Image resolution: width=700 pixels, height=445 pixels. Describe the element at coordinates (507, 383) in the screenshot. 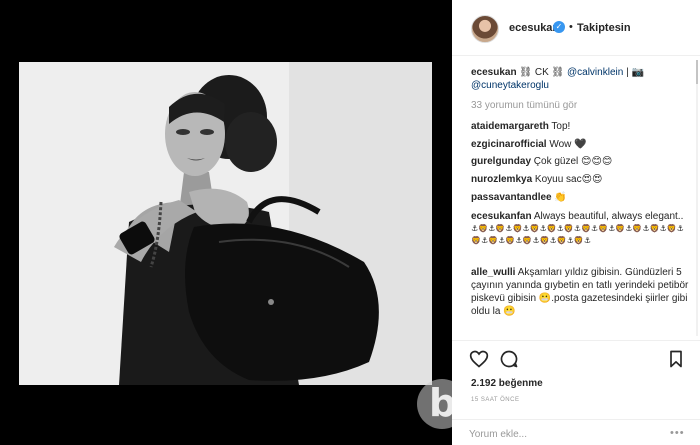

I see `likes-count: 2.192 beğenme` at that location.